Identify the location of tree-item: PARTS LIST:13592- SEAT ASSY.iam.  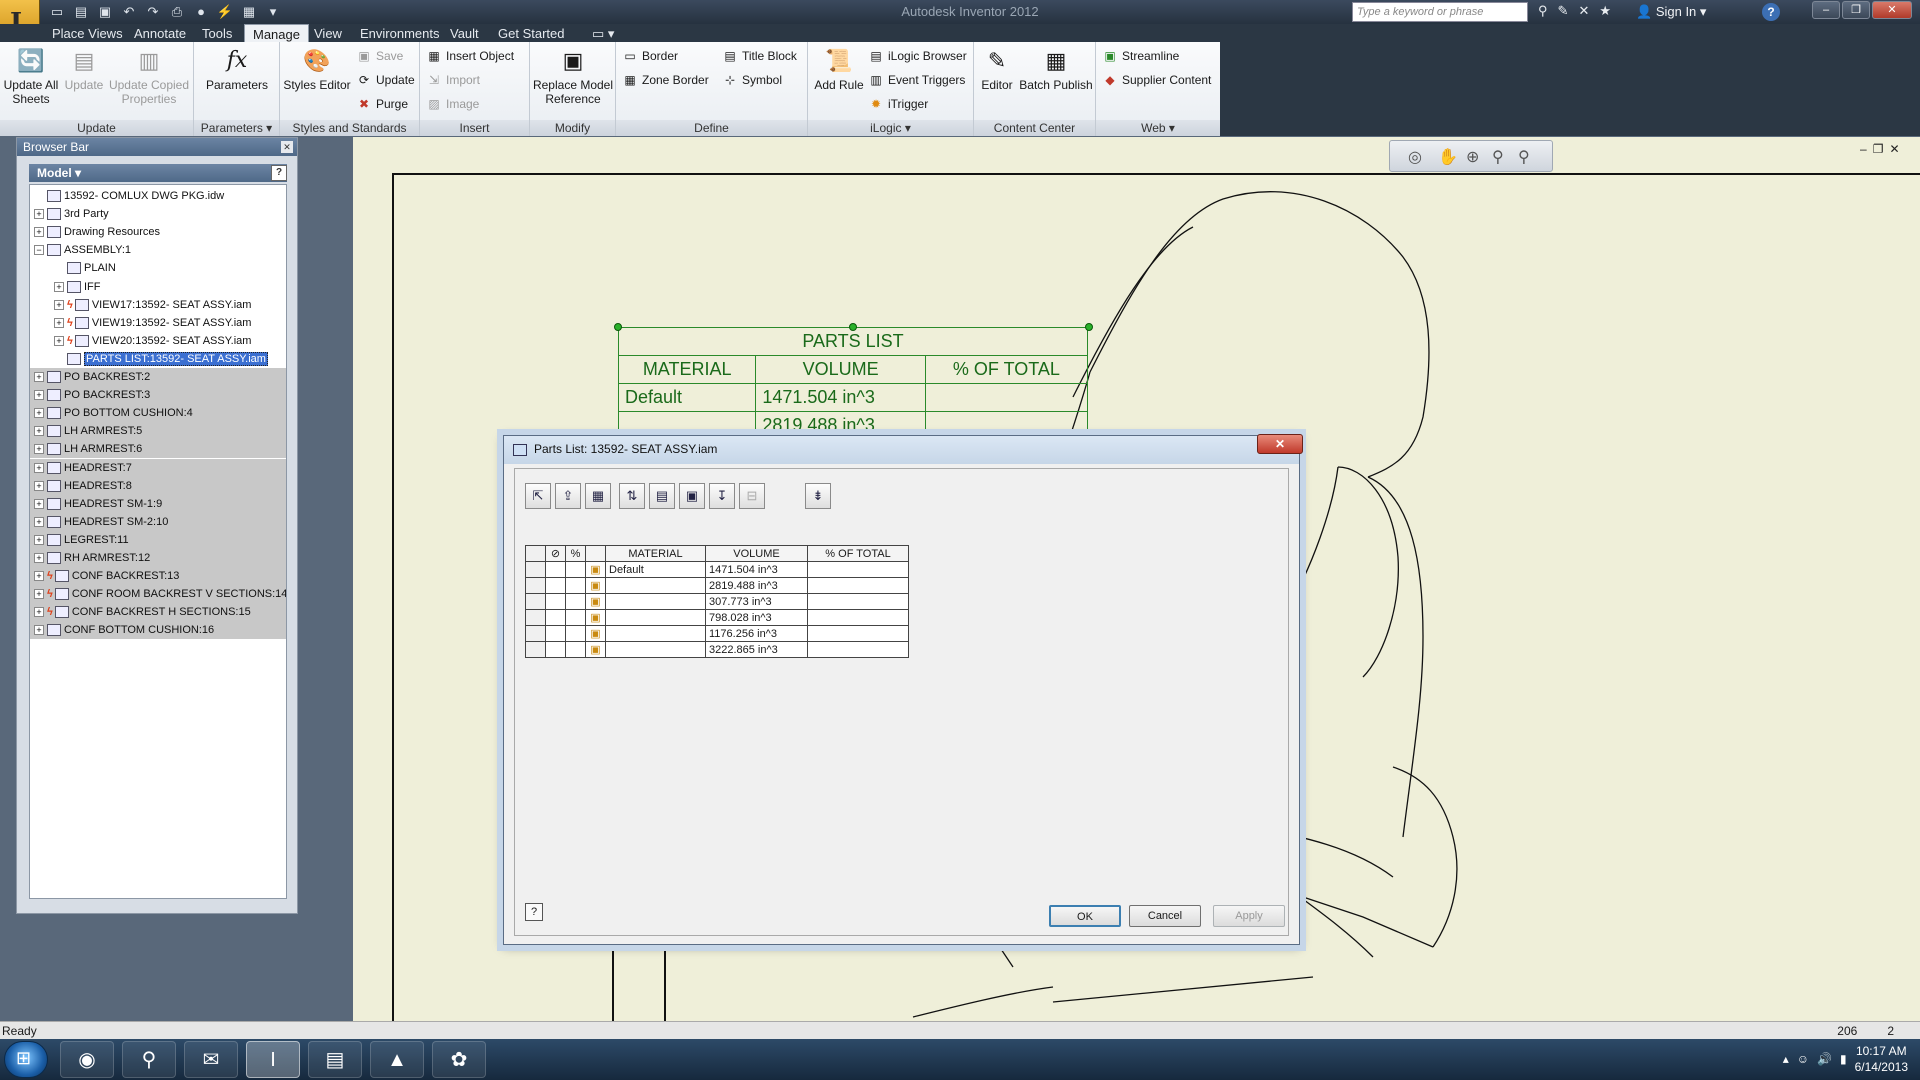
(149, 359).